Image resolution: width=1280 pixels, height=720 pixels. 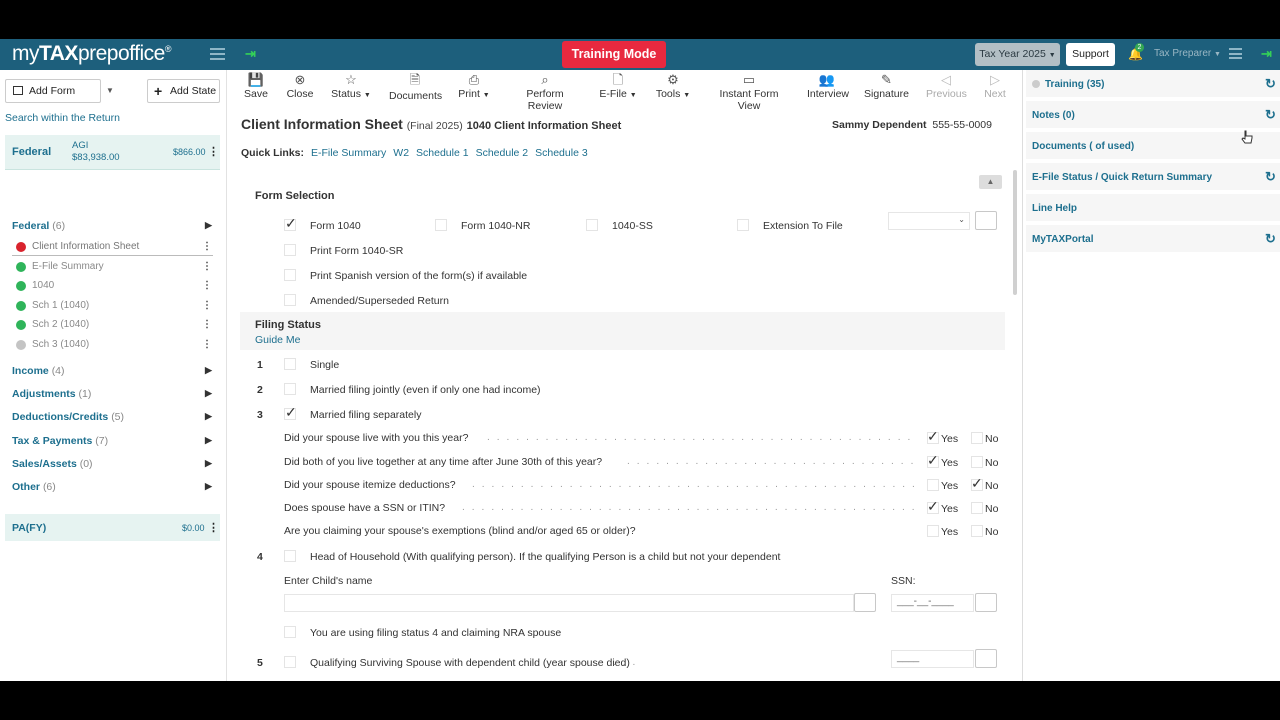 I want to click on child-name-lookup-button, so click(x=865, y=602).